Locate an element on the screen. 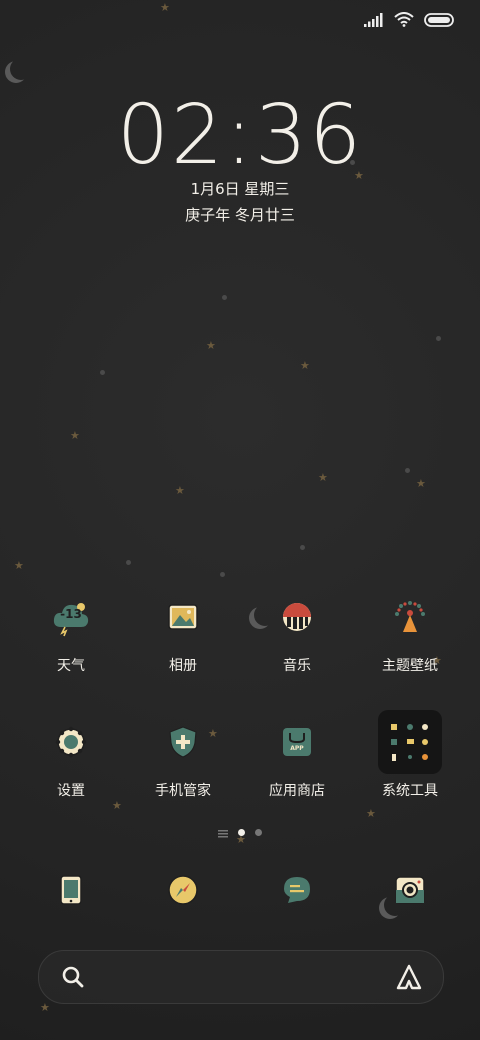 This screenshot has width=480, height=1040. app-label: 手机管家 is located at coordinates (183, 791).